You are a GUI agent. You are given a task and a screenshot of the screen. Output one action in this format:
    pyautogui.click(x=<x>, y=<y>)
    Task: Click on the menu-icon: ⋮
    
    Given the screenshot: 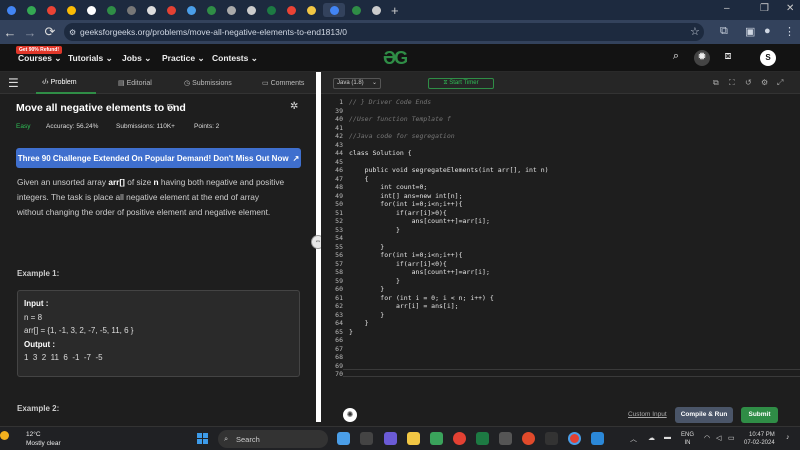 What is the action you would take?
    pyautogui.click(x=789, y=31)
    